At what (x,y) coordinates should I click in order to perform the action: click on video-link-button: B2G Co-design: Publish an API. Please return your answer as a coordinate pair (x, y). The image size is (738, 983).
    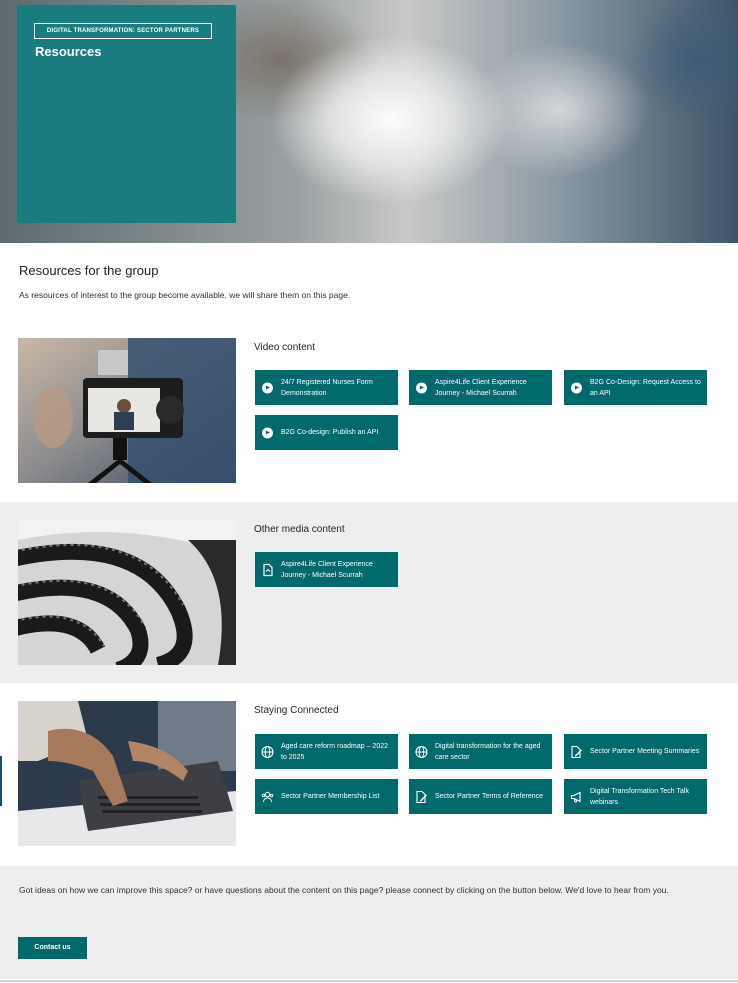
    Looking at the image, I should click on (326, 432).